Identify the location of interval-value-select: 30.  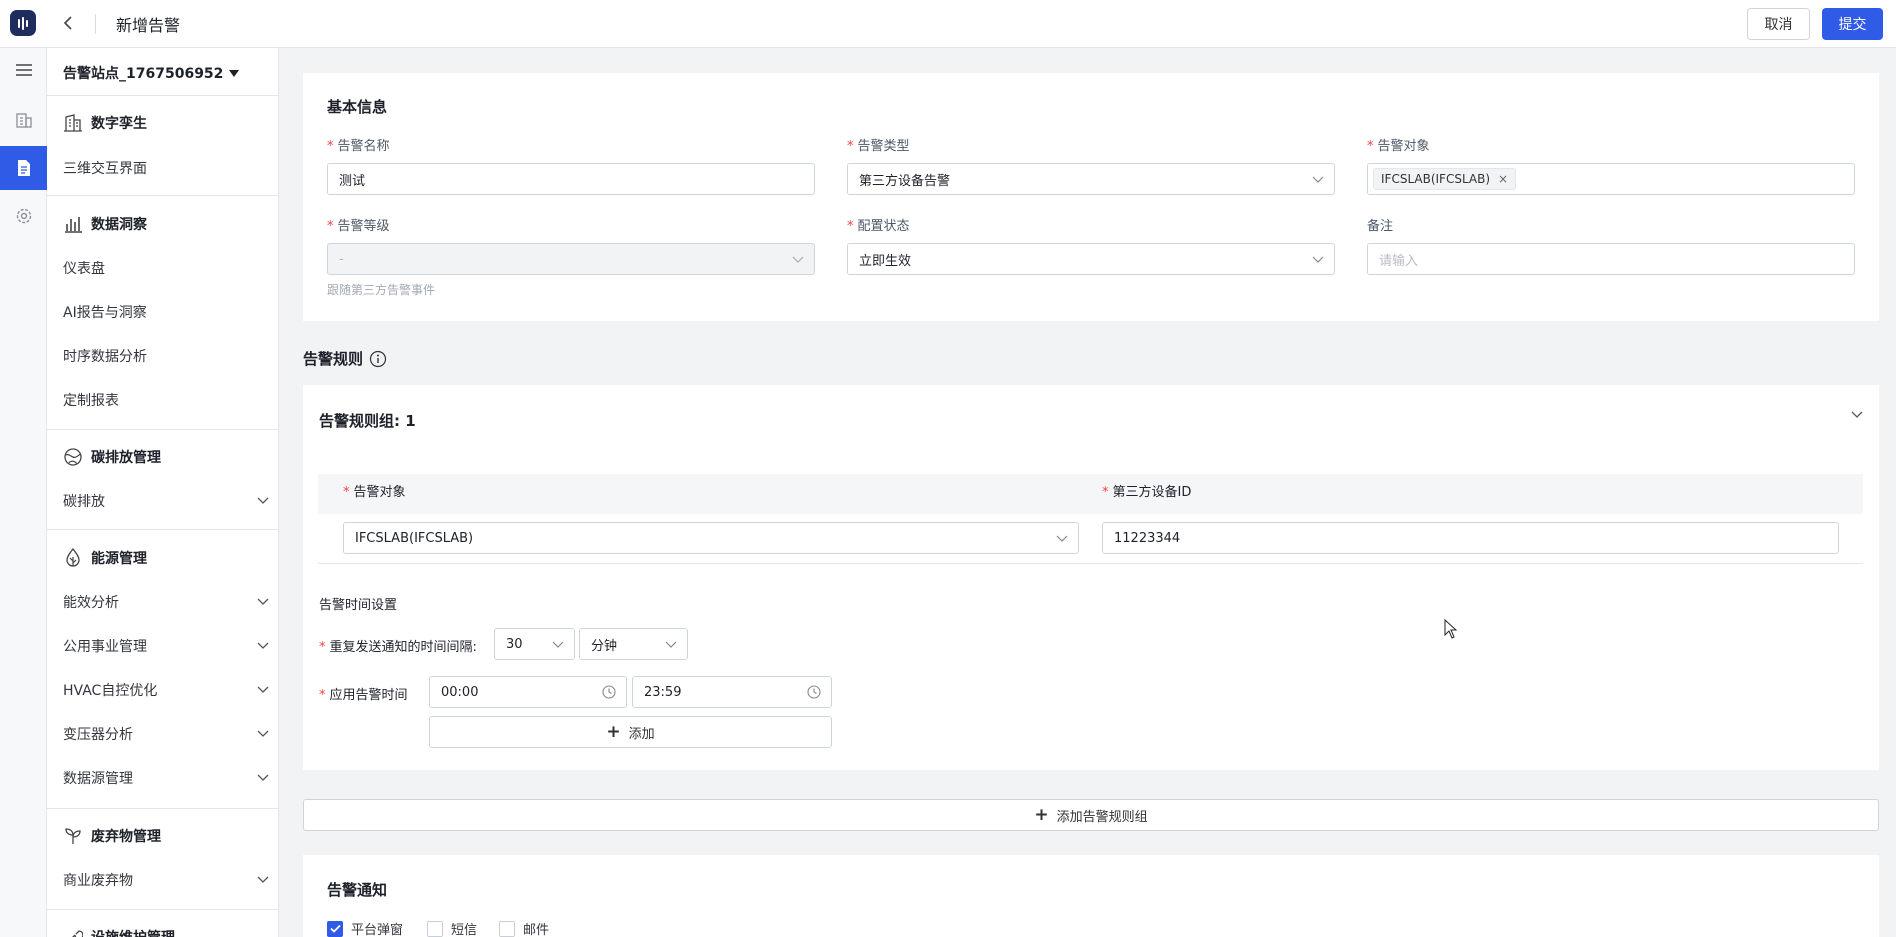
(534, 644).